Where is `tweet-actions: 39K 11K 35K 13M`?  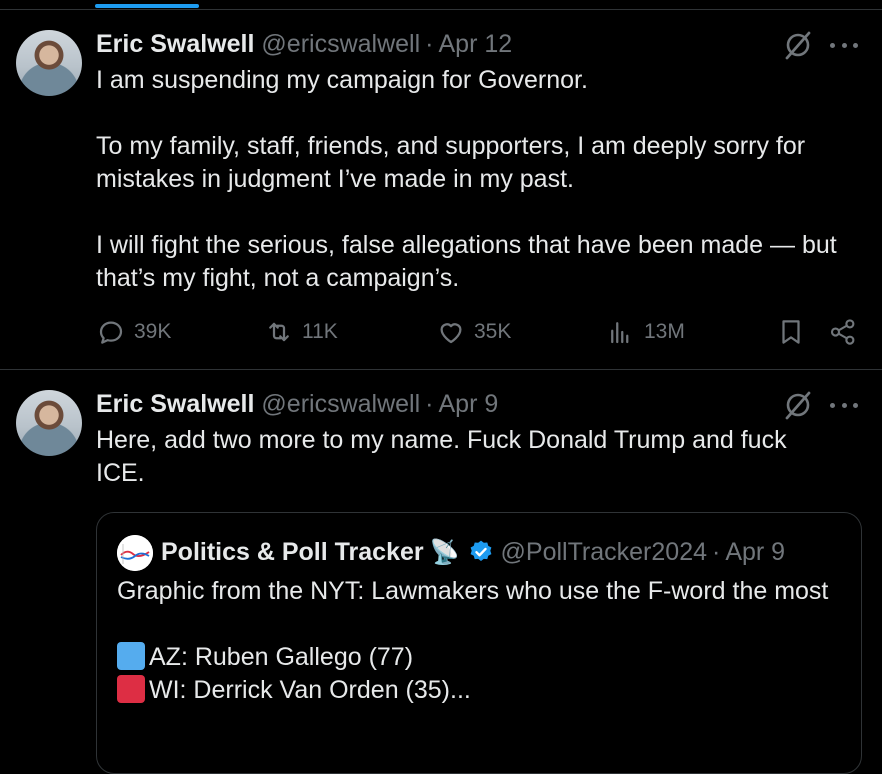
tweet-actions: 39K 11K 35K 13M is located at coordinates (479, 332).